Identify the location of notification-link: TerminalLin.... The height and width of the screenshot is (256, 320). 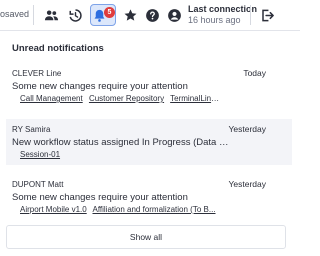
(194, 98).